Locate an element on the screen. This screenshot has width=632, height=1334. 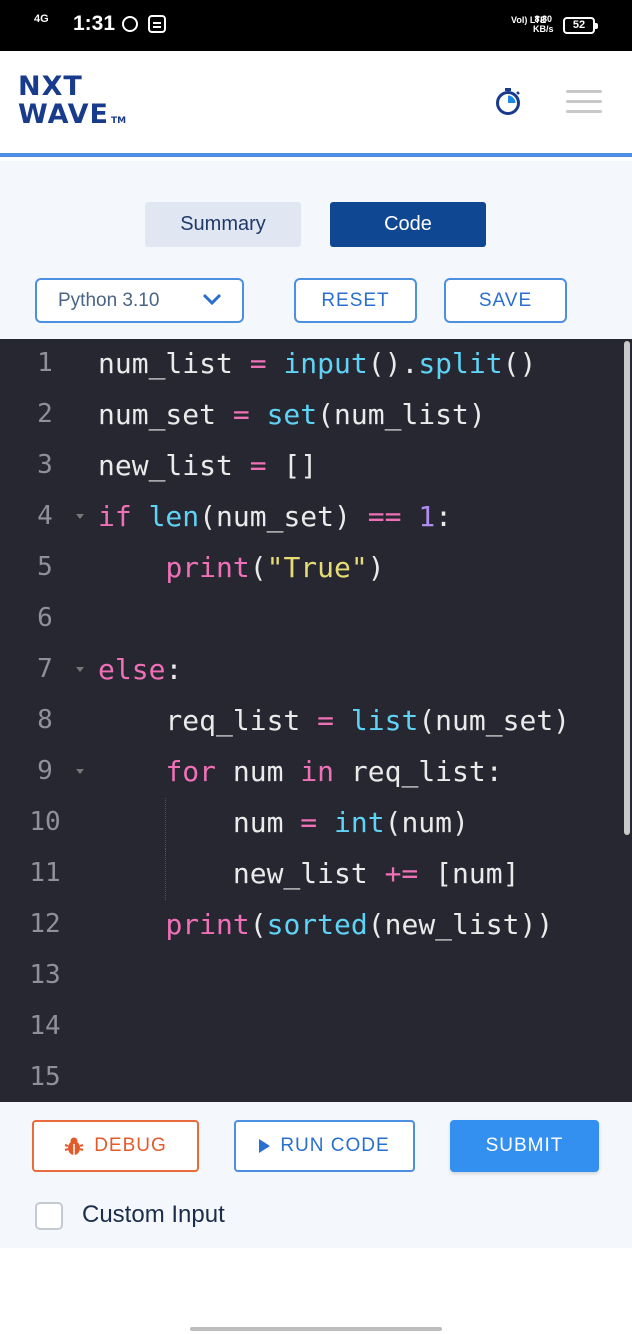
line-number: 14 is located at coordinates (45, 1026).